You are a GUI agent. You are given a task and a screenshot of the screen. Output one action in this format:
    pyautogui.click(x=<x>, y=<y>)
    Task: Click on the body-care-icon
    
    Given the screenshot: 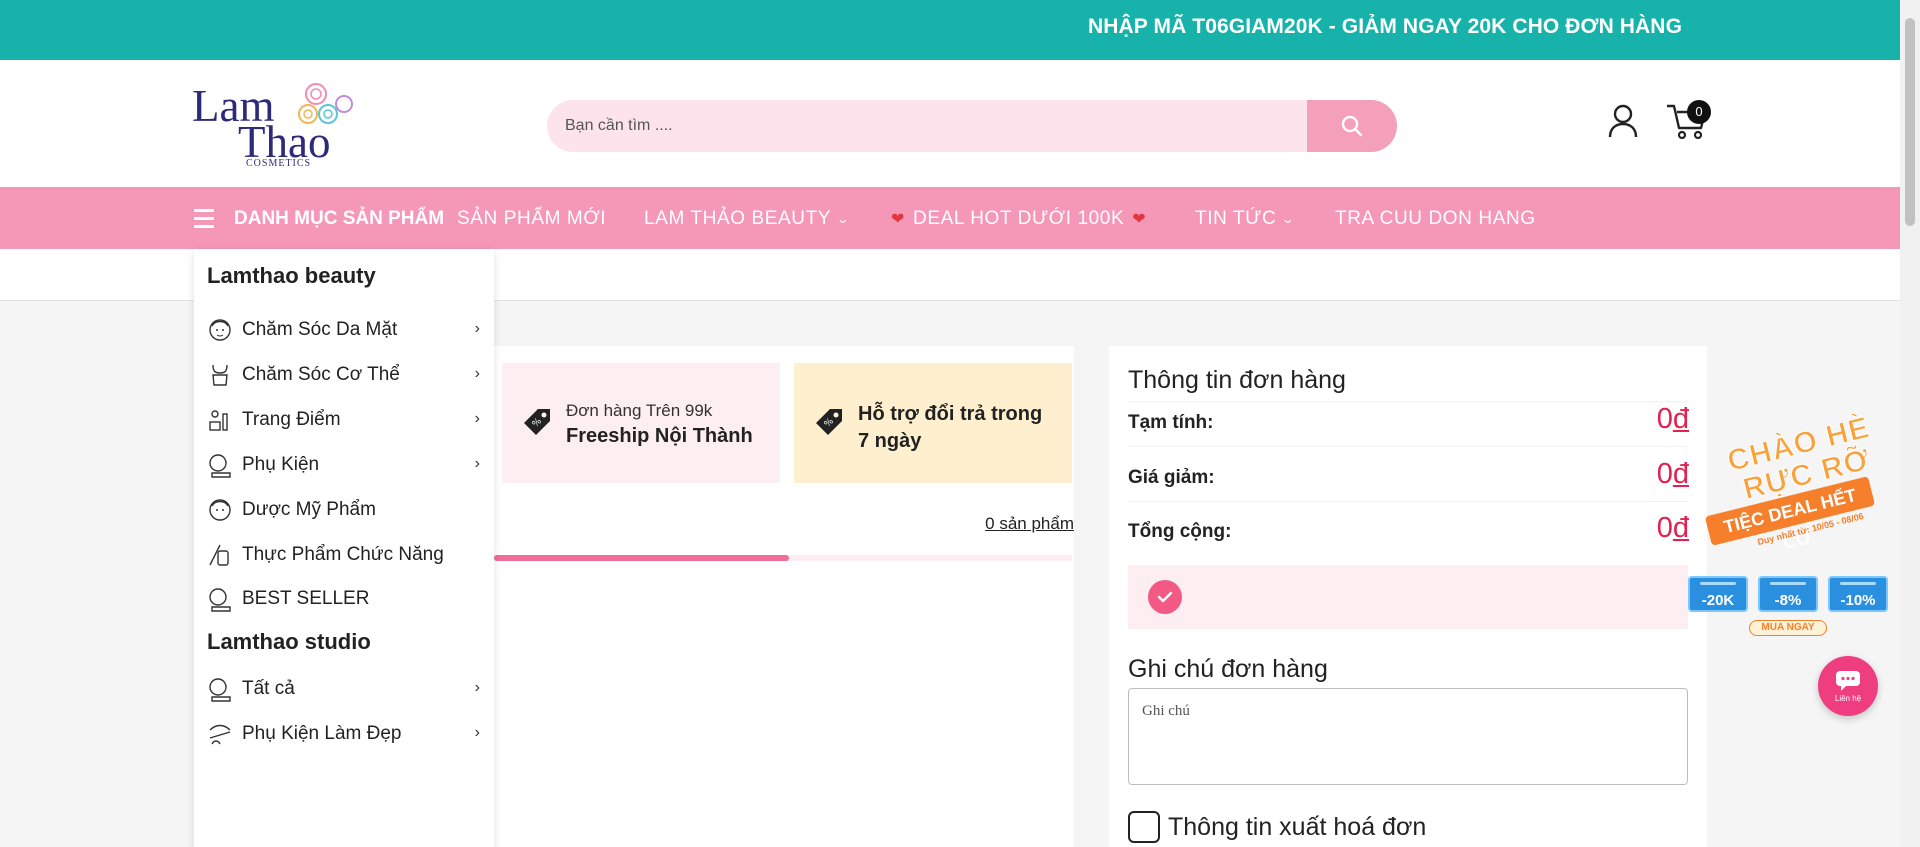 What is the action you would take?
    pyautogui.click(x=220, y=375)
    